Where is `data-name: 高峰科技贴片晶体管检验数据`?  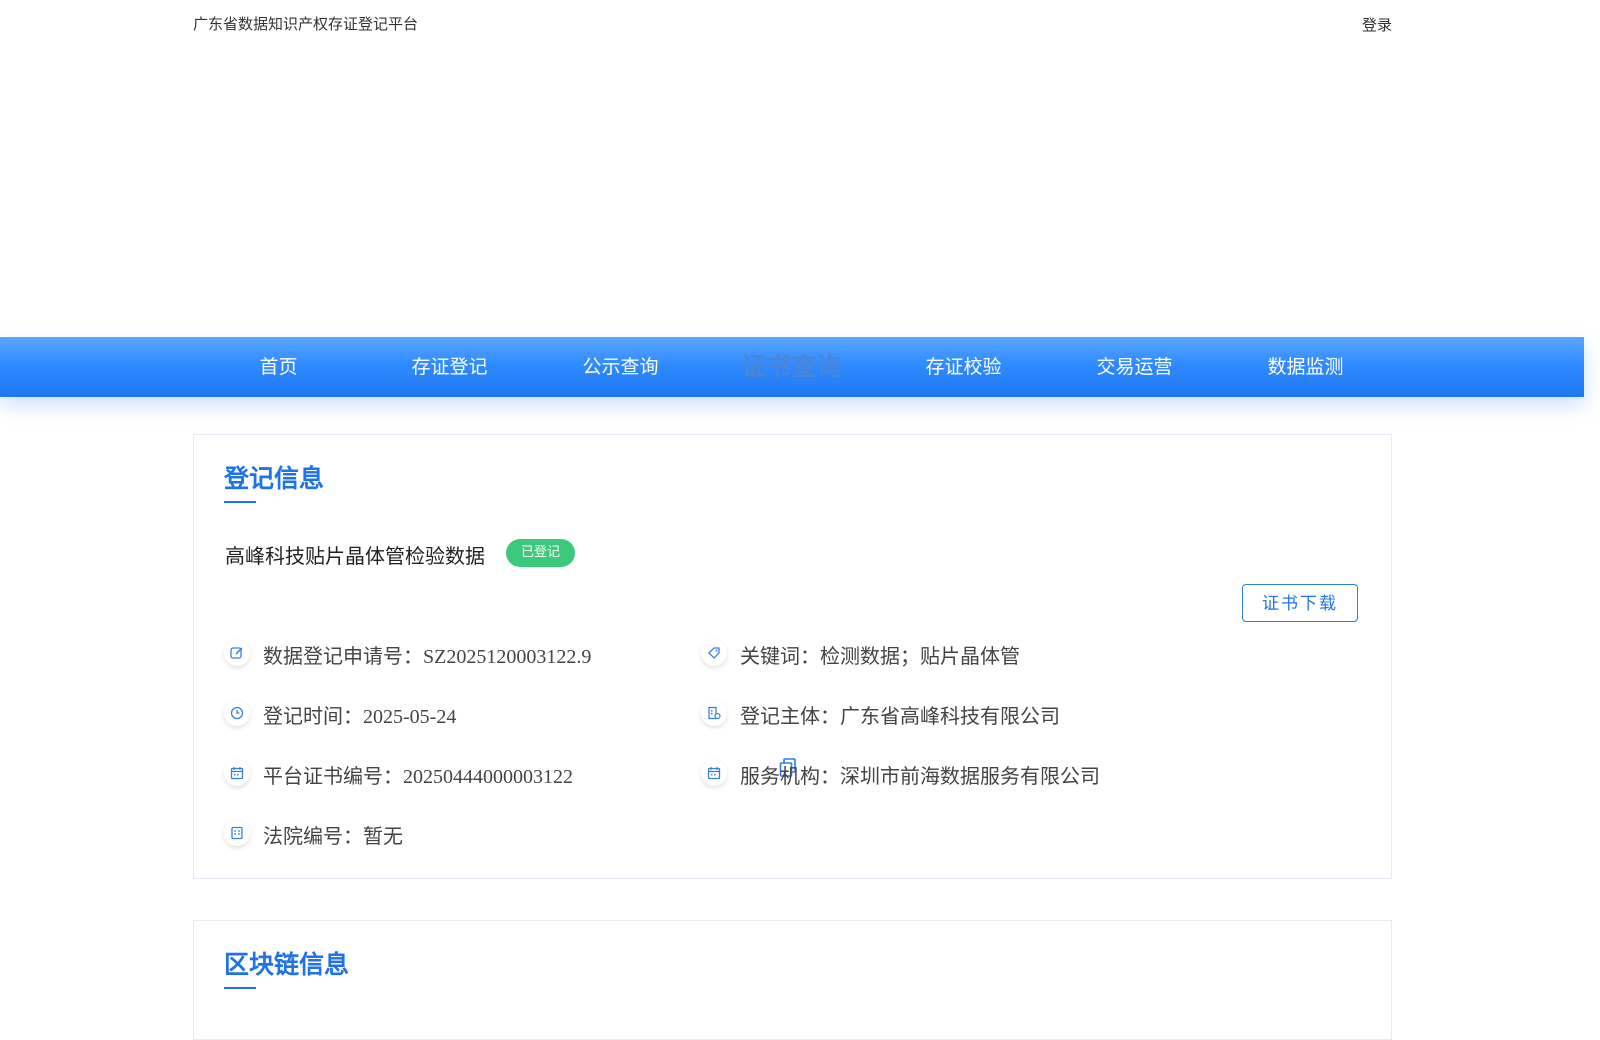
data-name: 高峰科技贴片晶体管检验数据 is located at coordinates (355, 556).